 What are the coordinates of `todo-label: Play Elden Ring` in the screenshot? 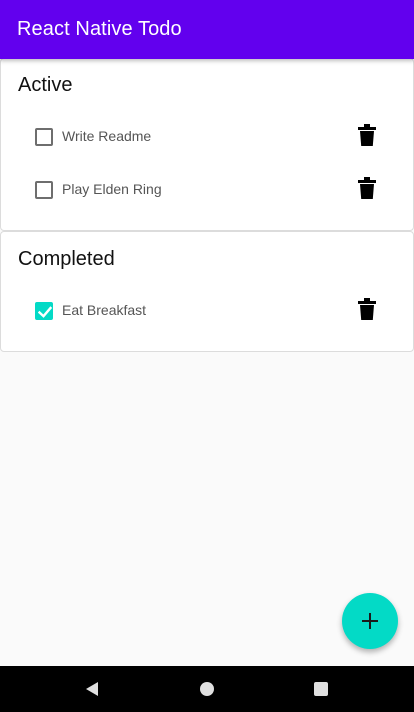 It's located at (112, 189).